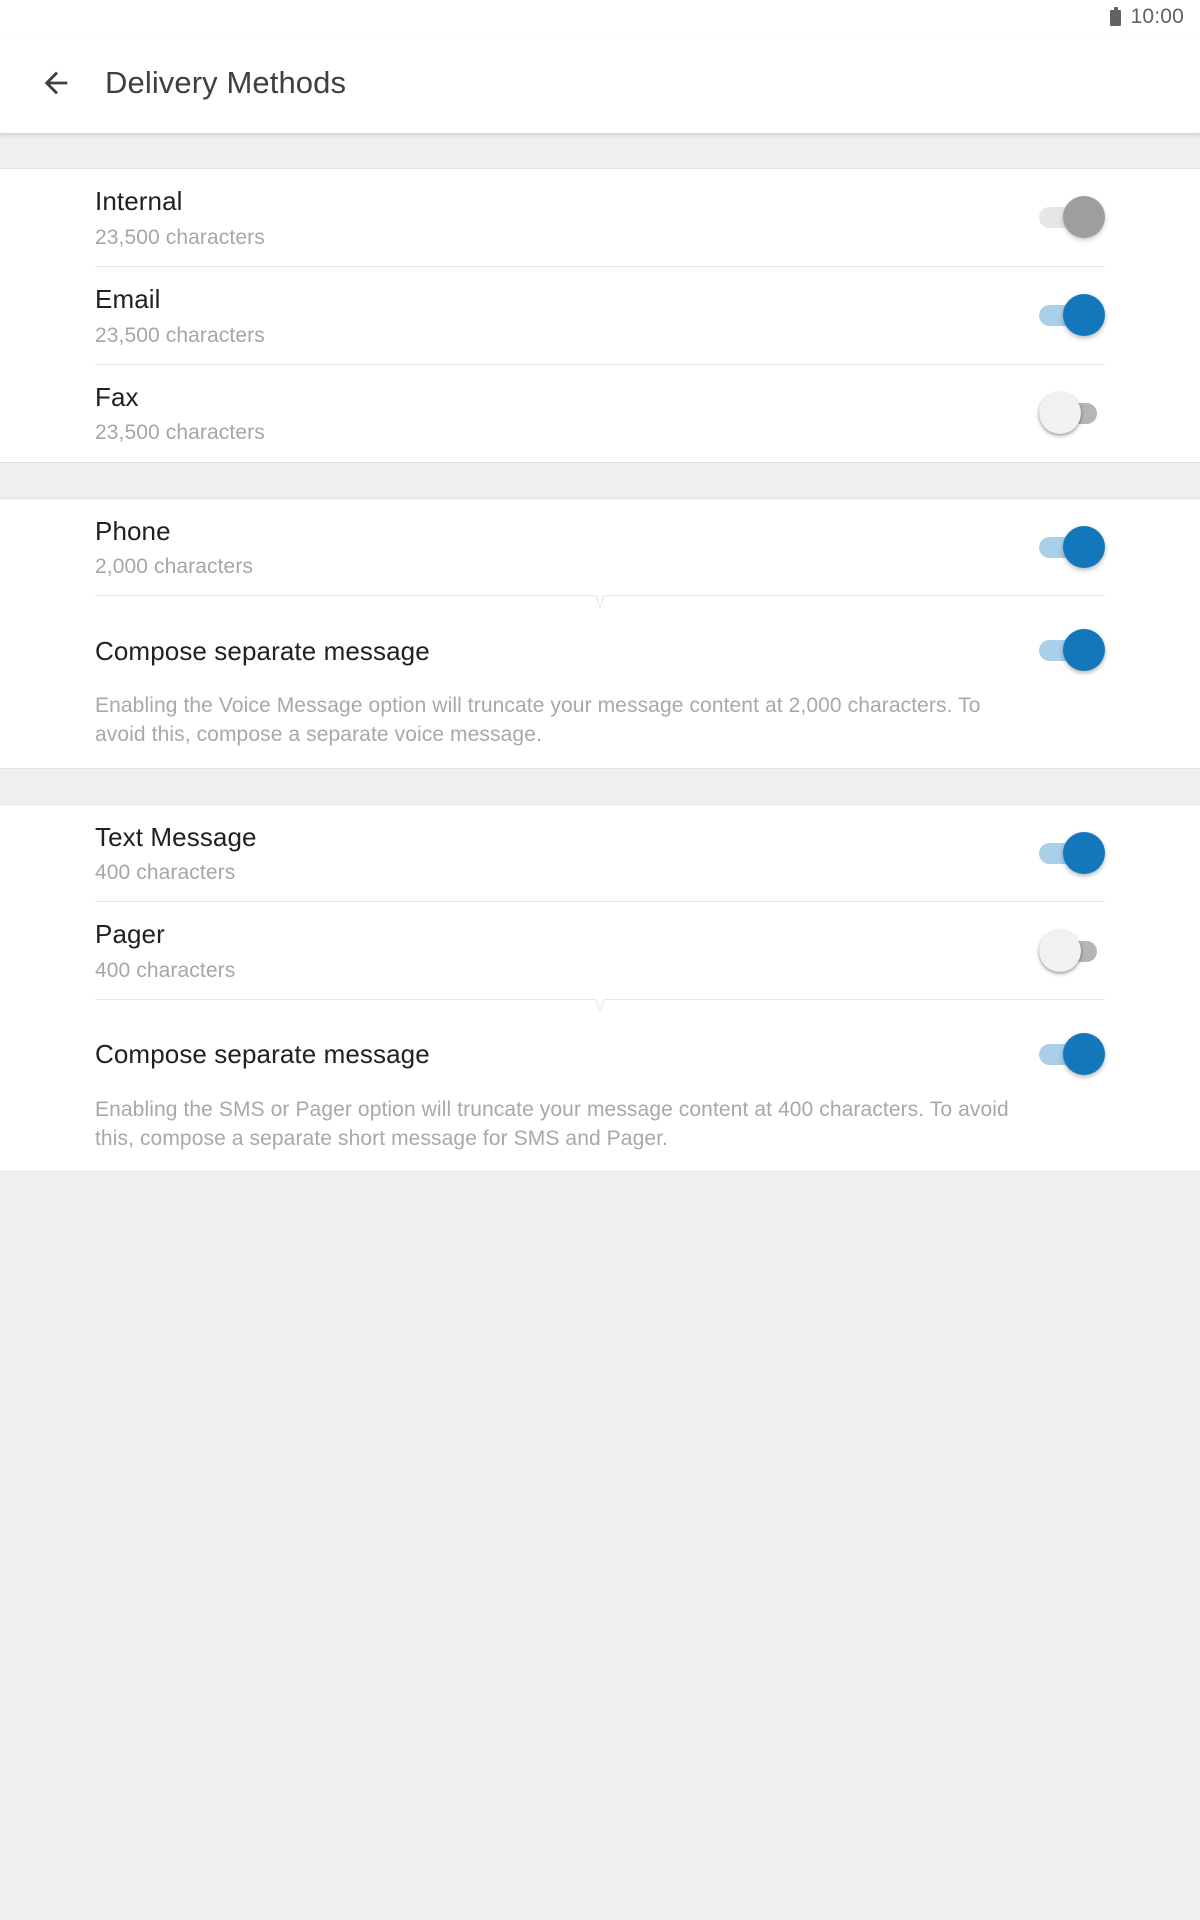 Image resolution: width=1200 pixels, height=1920 pixels. What do you see at coordinates (1072, 315) in the screenshot?
I see `toggle-email` at bounding box center [1072, 315].